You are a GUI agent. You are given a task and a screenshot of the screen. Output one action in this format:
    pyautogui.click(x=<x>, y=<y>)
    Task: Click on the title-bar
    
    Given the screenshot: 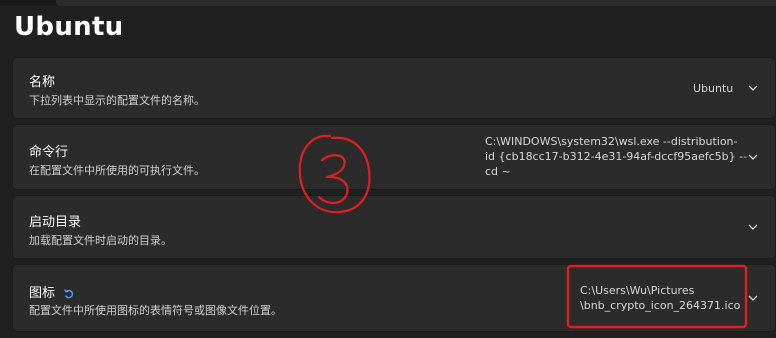 What is the action you would take?
    pyautogui.click(x=388, y=3)
    